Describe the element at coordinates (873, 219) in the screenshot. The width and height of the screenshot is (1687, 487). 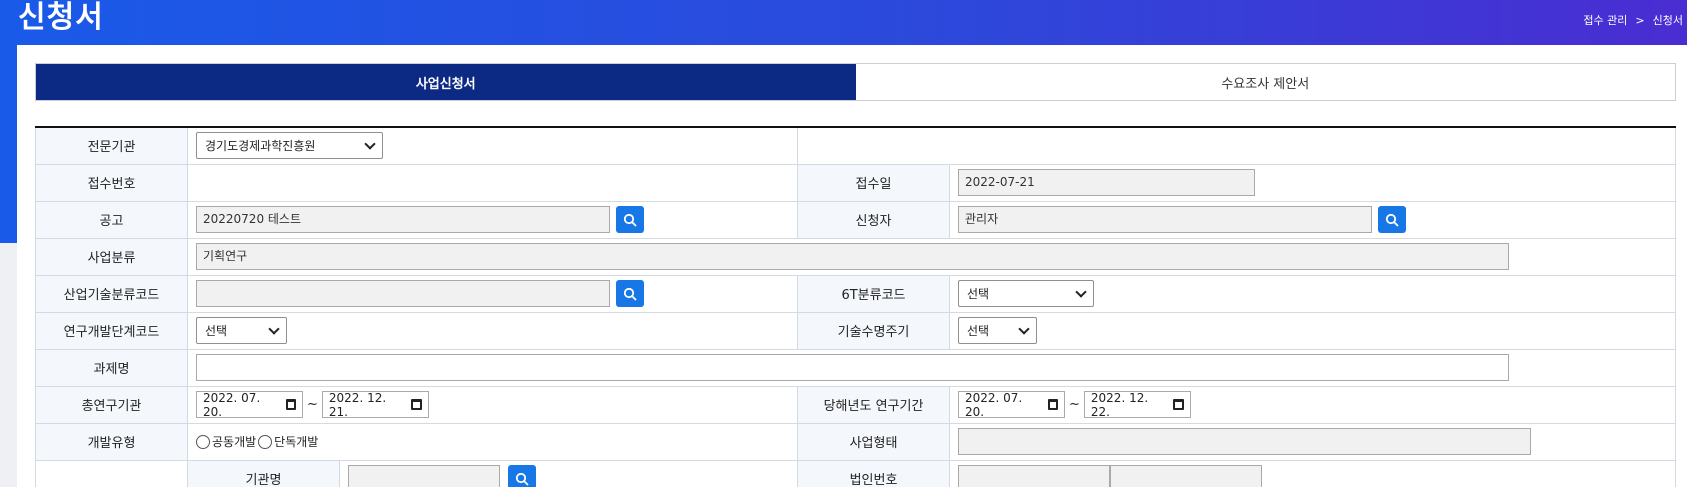
I see `applicant-label: 신청자` at that location.